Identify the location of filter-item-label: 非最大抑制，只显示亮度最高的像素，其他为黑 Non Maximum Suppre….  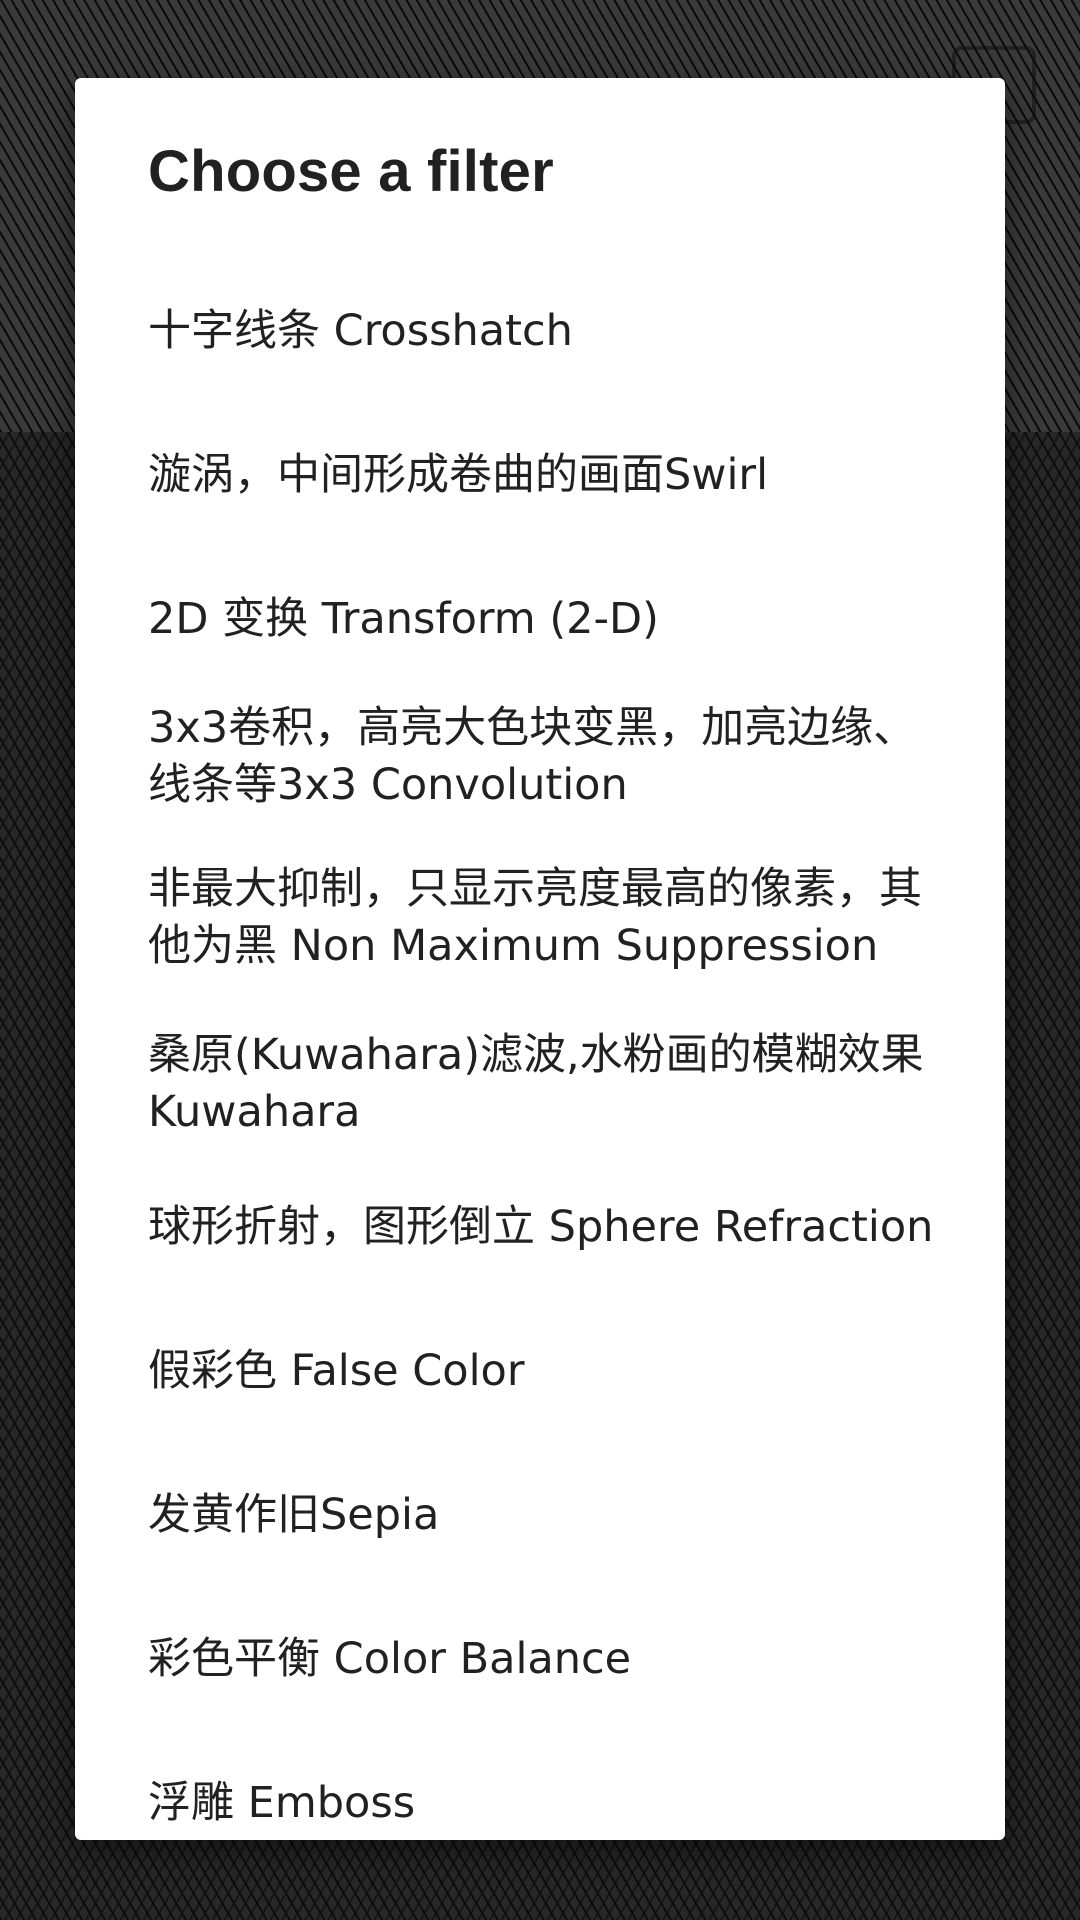
(535, 917).